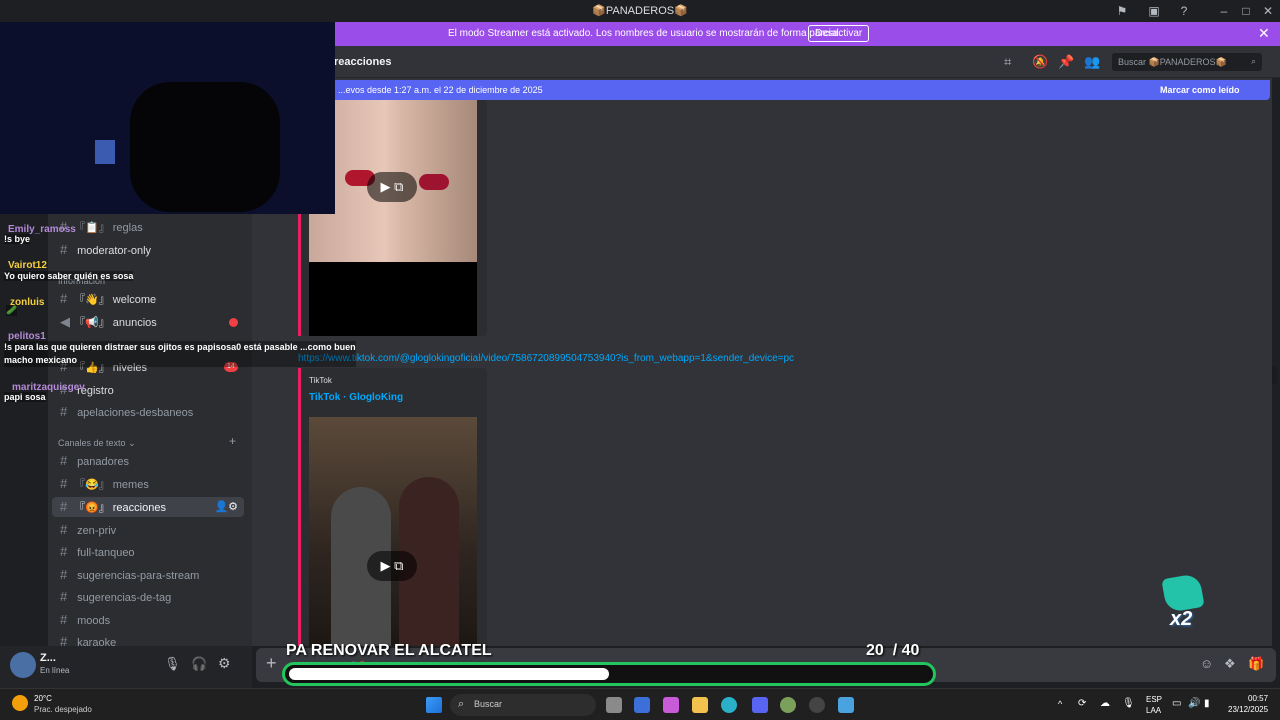  Describe the element at coordinates (23, 665) in the screenshot. I see `avatar` at that location.